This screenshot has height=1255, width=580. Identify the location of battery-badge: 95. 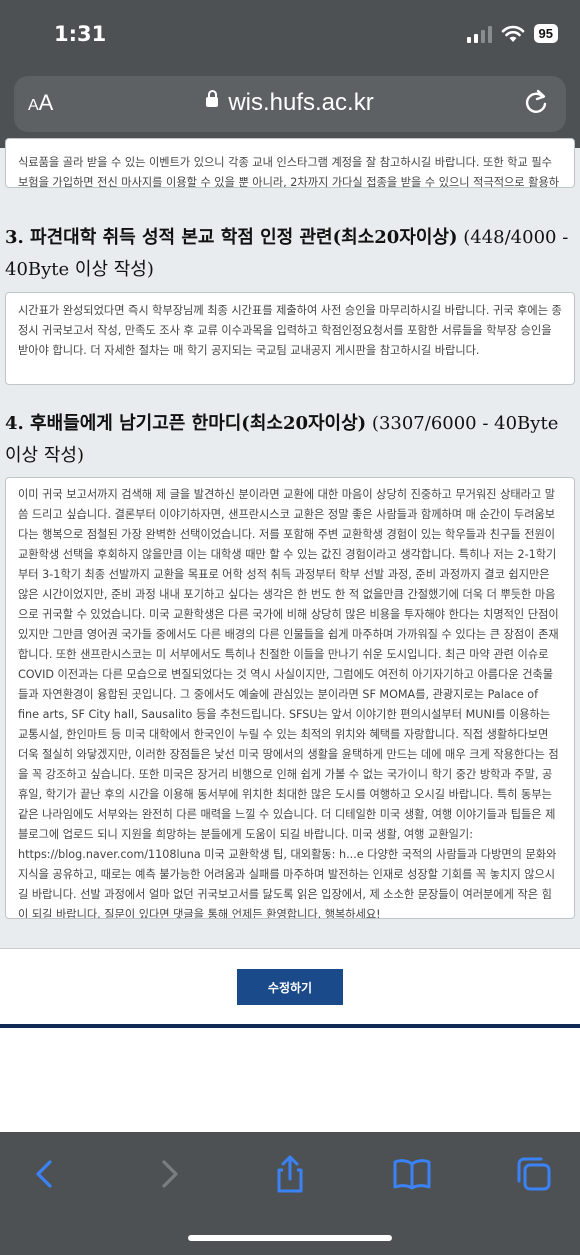
(545, 33).